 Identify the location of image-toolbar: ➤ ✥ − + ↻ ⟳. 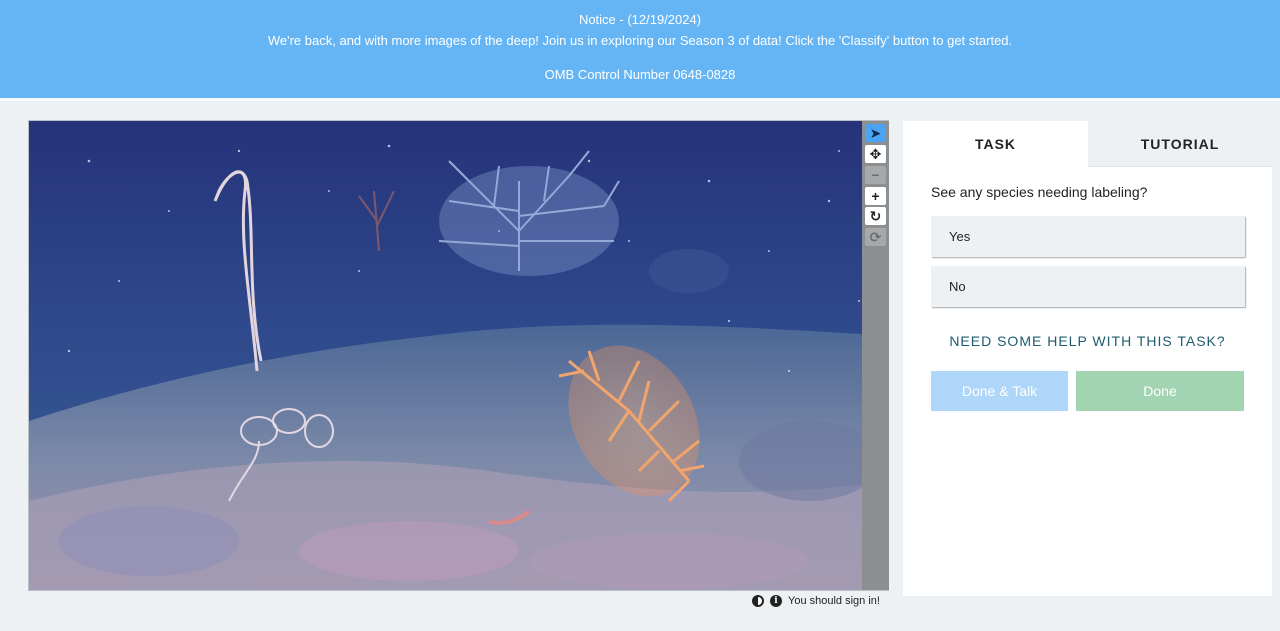
(875, 355).